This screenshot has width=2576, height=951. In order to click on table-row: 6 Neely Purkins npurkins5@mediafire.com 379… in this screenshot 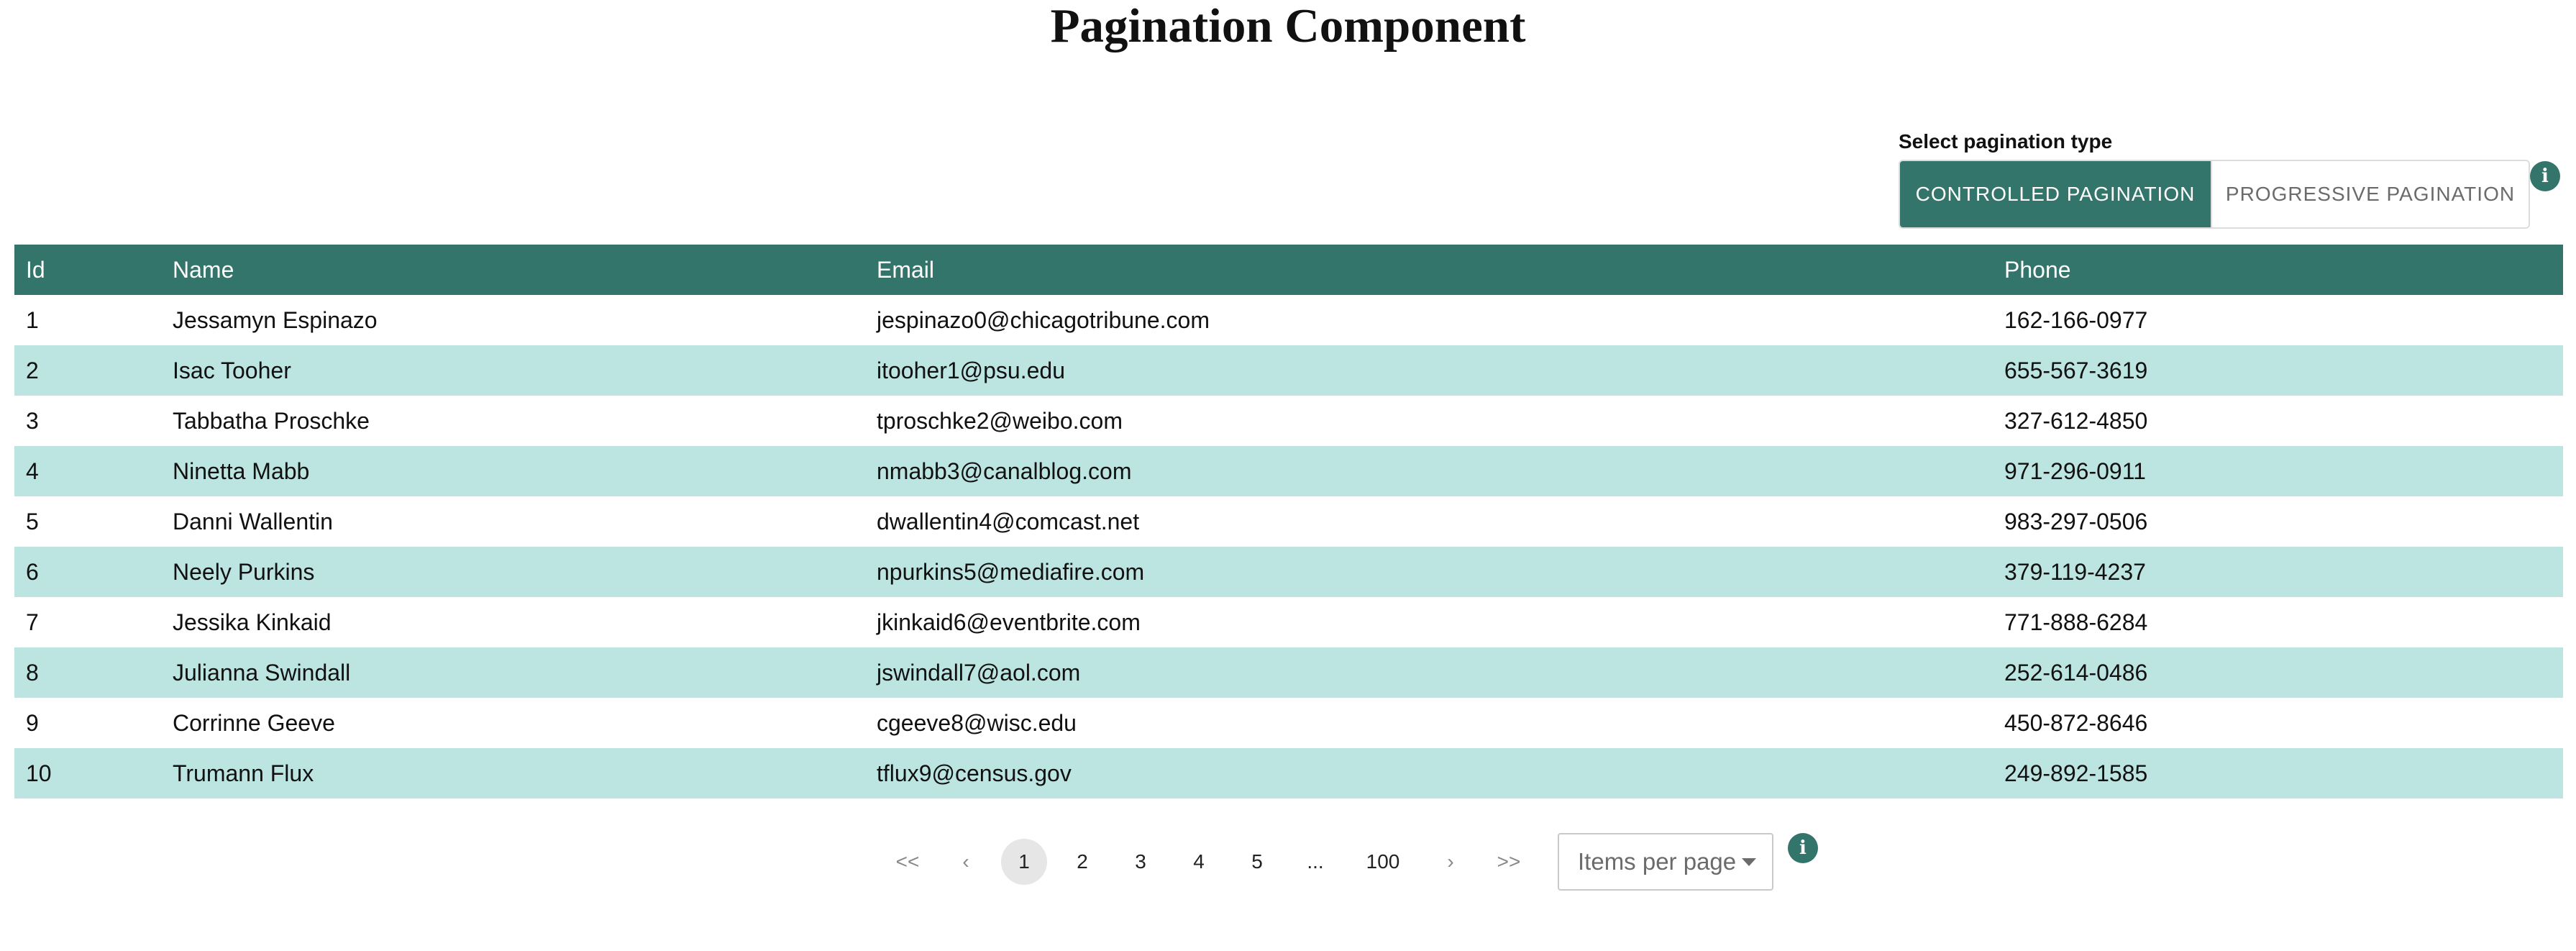, I will do `click(1288, 572)`.